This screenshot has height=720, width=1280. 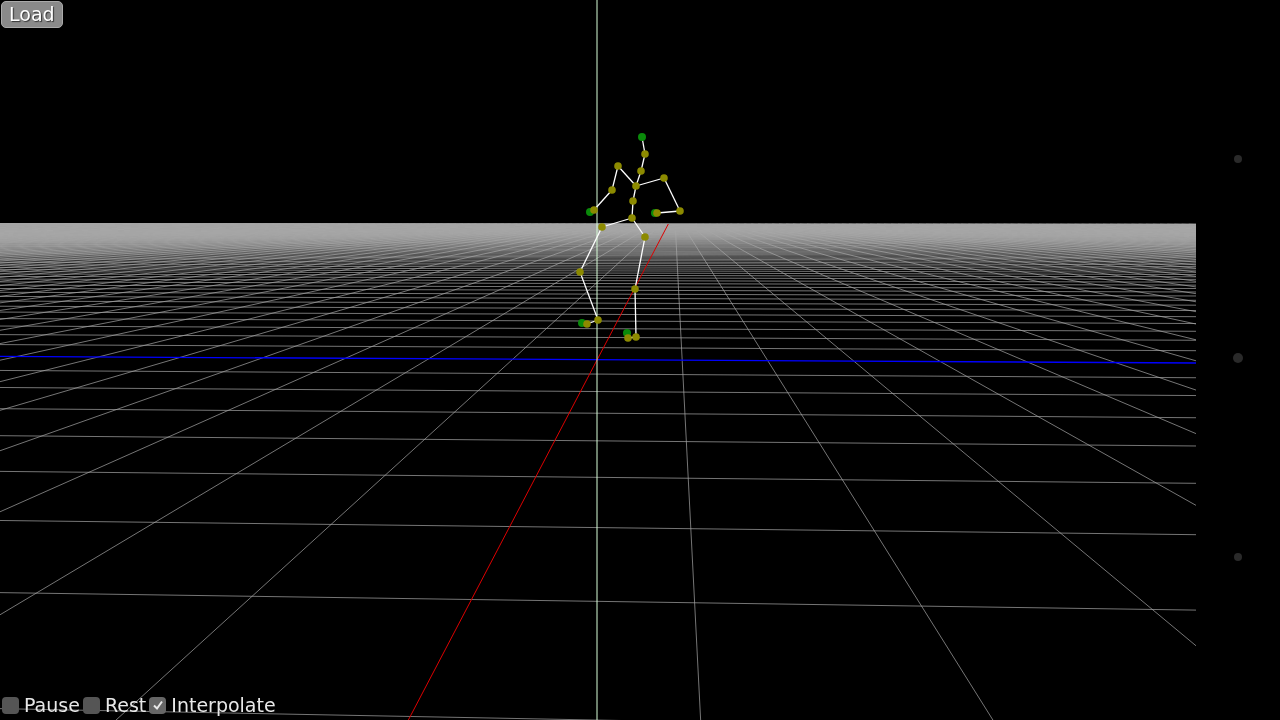 What do you see at coordinates (32, 14) in the screenshot?
I see `load-button: Load` at bounding box center [32, 14].